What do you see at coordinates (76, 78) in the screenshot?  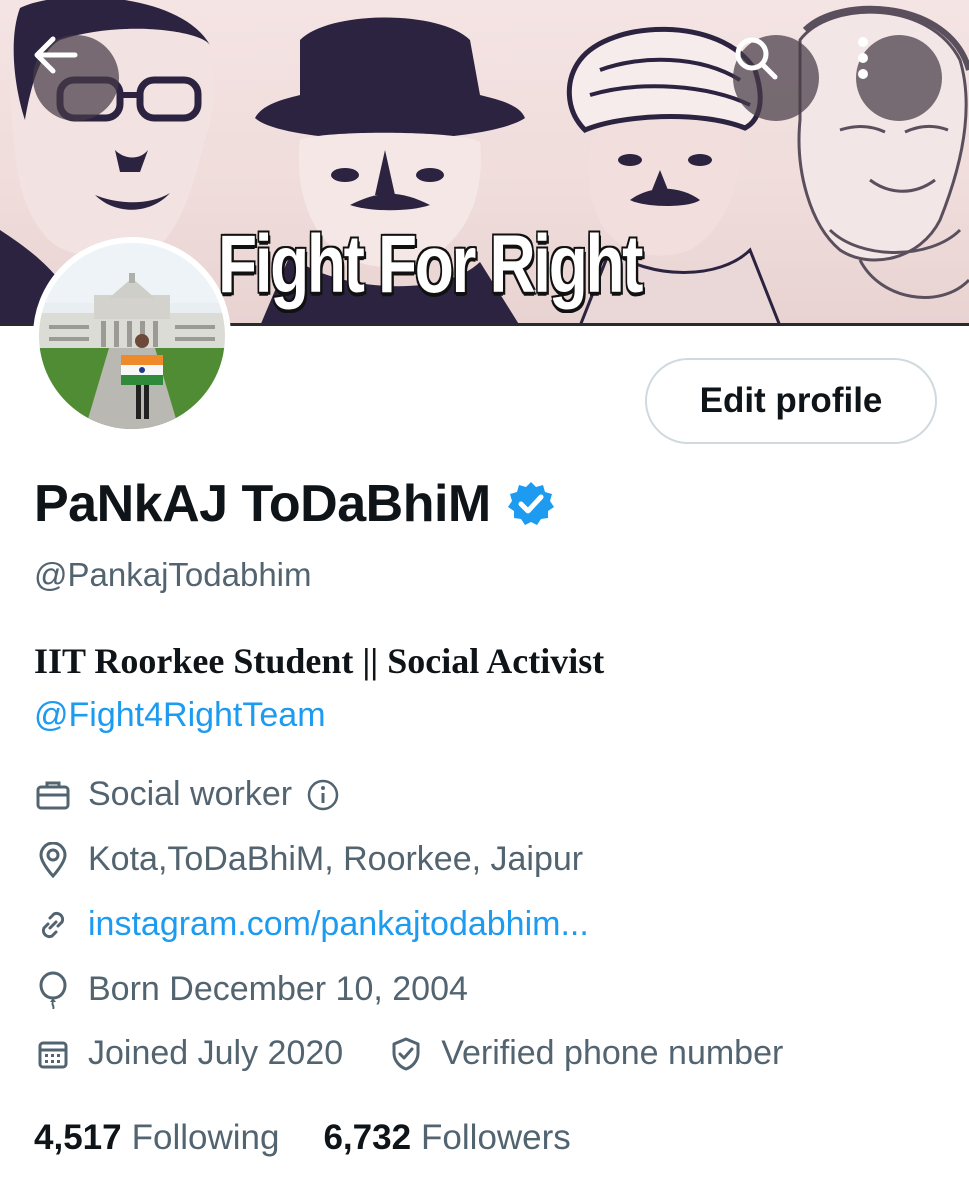 I see `back-button` at bounding box center [76, 78].